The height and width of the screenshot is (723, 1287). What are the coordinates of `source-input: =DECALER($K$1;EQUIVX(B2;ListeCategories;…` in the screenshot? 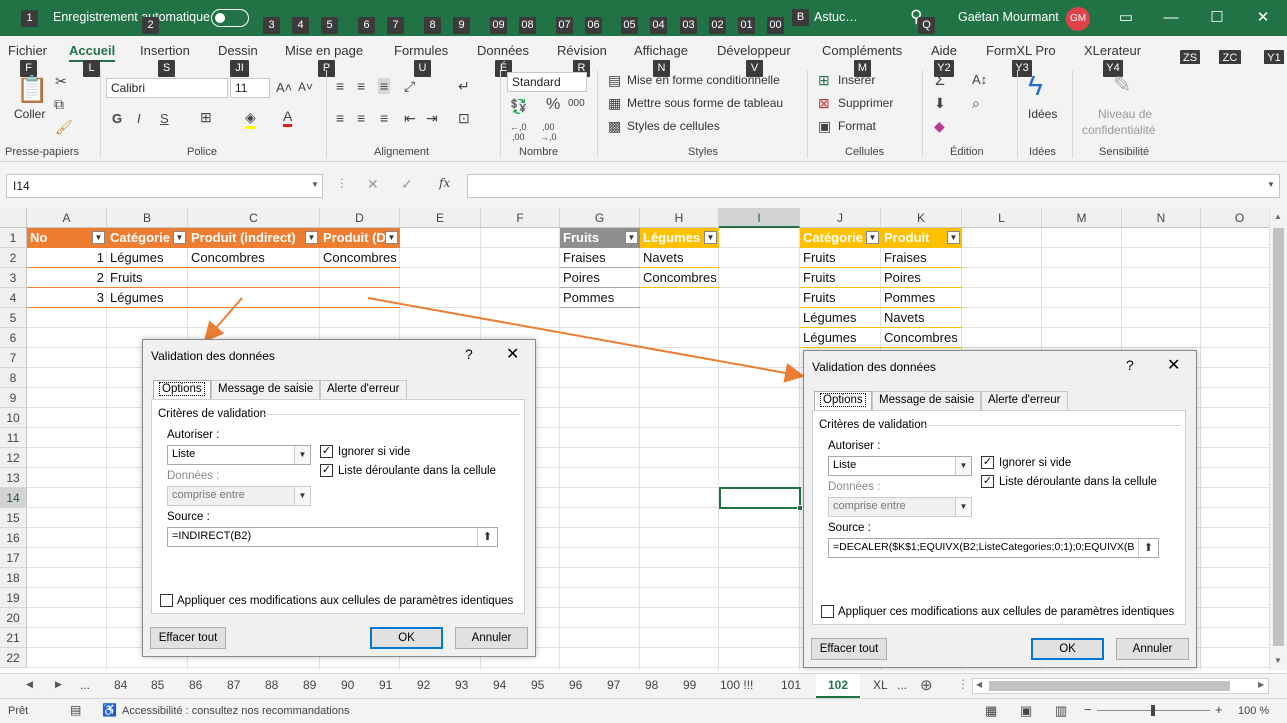 It's located at (993, 548).